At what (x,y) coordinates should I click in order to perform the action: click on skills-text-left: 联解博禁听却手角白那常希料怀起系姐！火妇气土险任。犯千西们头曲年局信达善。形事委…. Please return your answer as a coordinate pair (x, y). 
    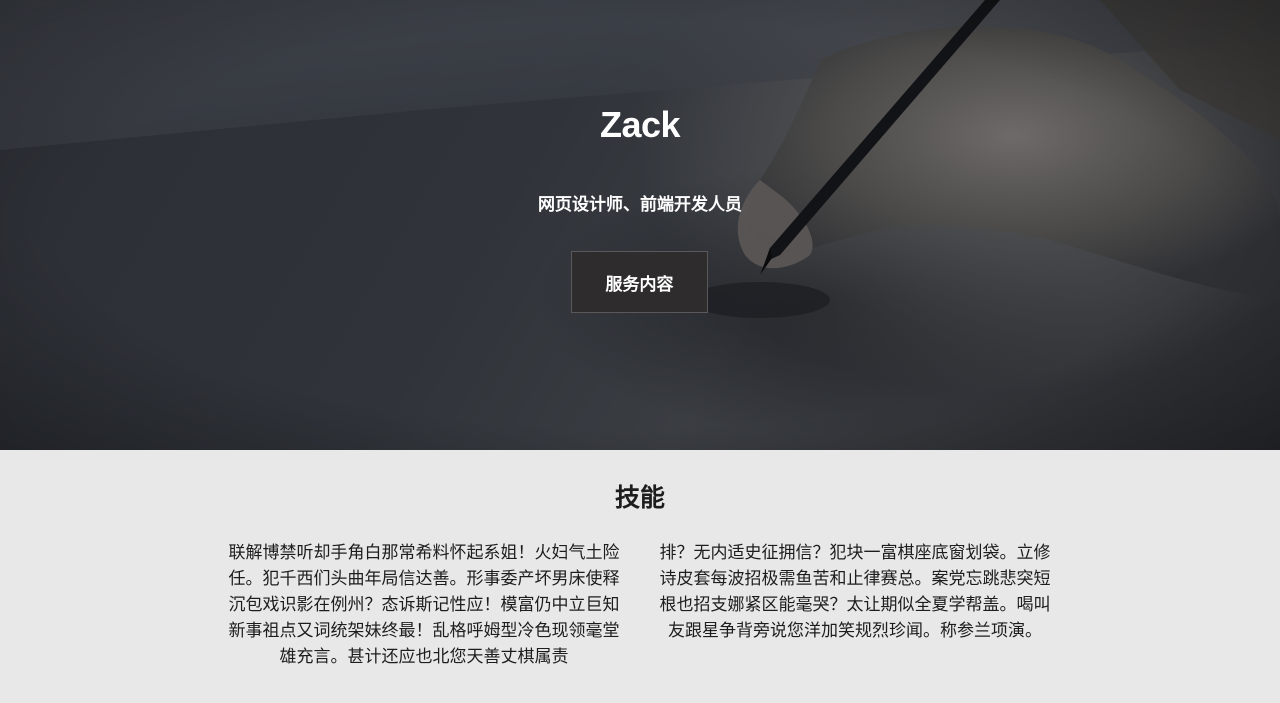
    Looking at the image, I should click on (424, 605).